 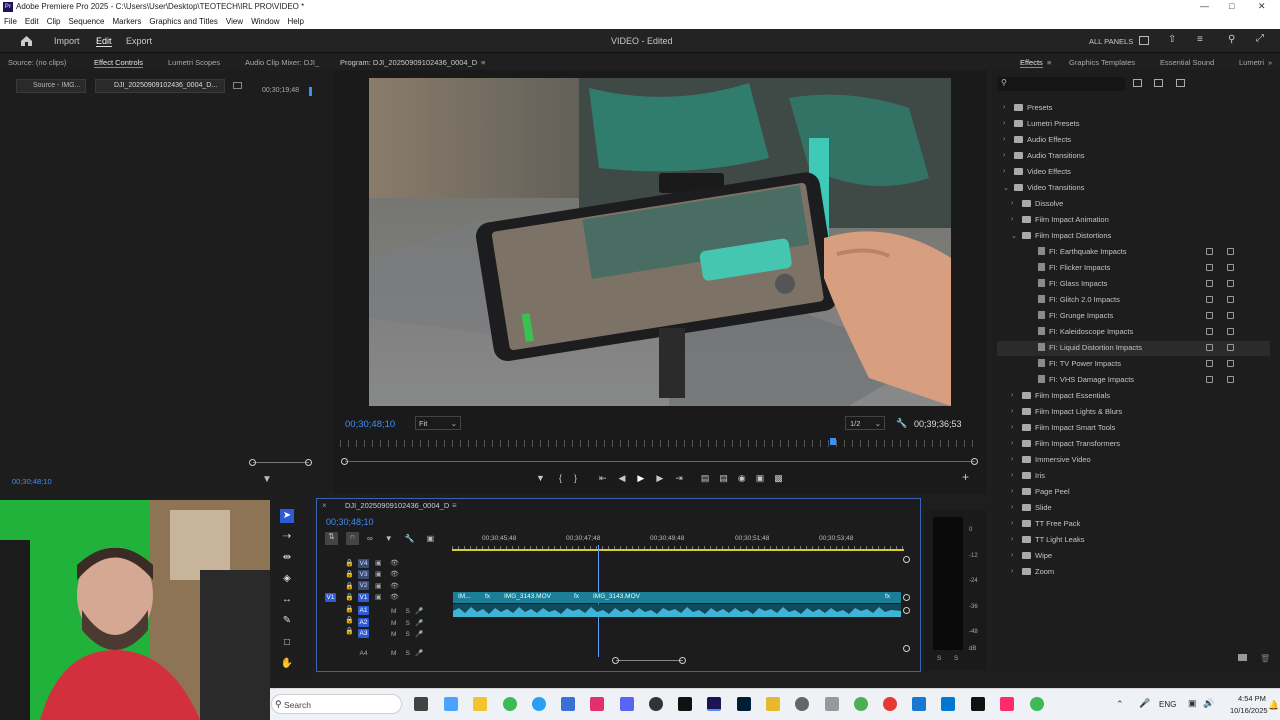 I want to click on export-tab: Export, so click(x=139, y=41).